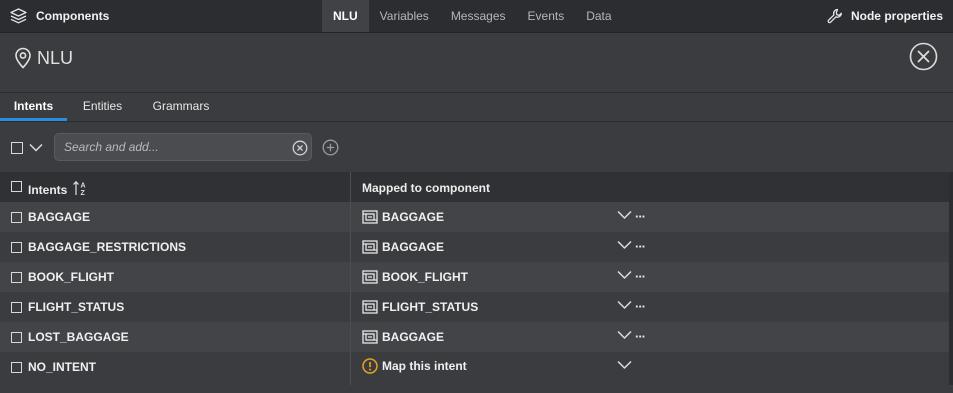 This screenshot has width=953, height=393. Describe the element at coordinates (476, 217) in the screenshot. I see `table-row: BAGGAGE BAGGAGE ···` at that location.